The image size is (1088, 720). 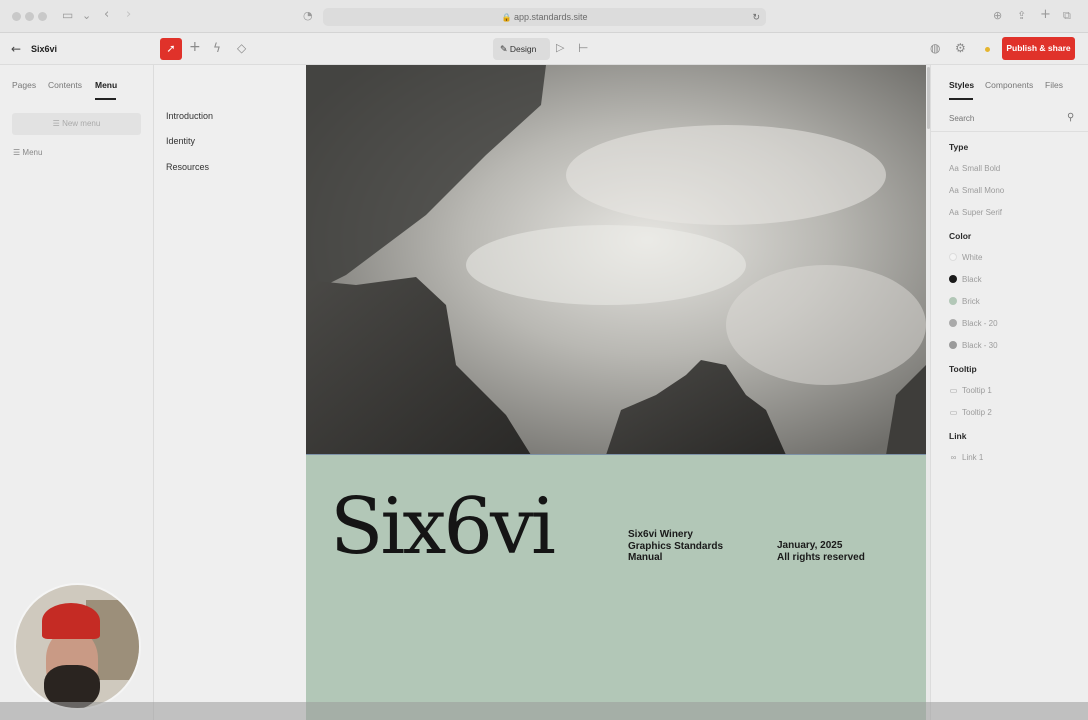 What do you see at coordinates (997, 15) in the screenshot?
I see `download-icon: ⊕` at bounding box center [997, 15].